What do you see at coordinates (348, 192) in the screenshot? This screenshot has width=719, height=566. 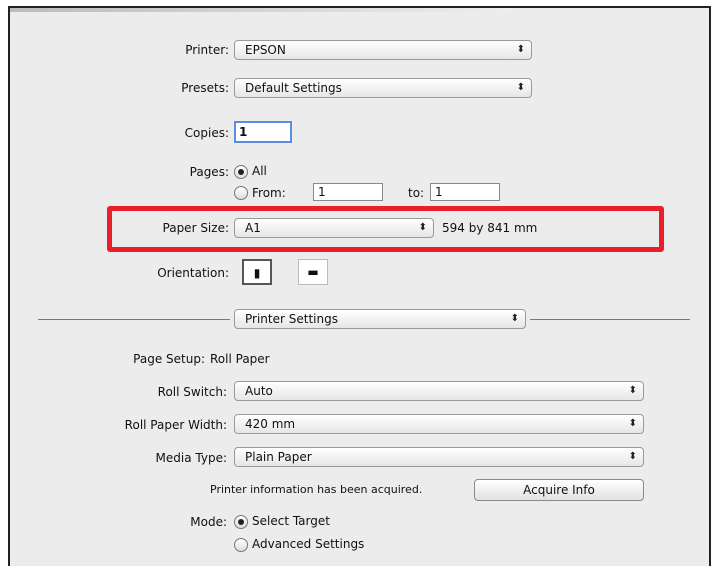 I see `pages-from-input: 1` at bounding box center [348, 192].